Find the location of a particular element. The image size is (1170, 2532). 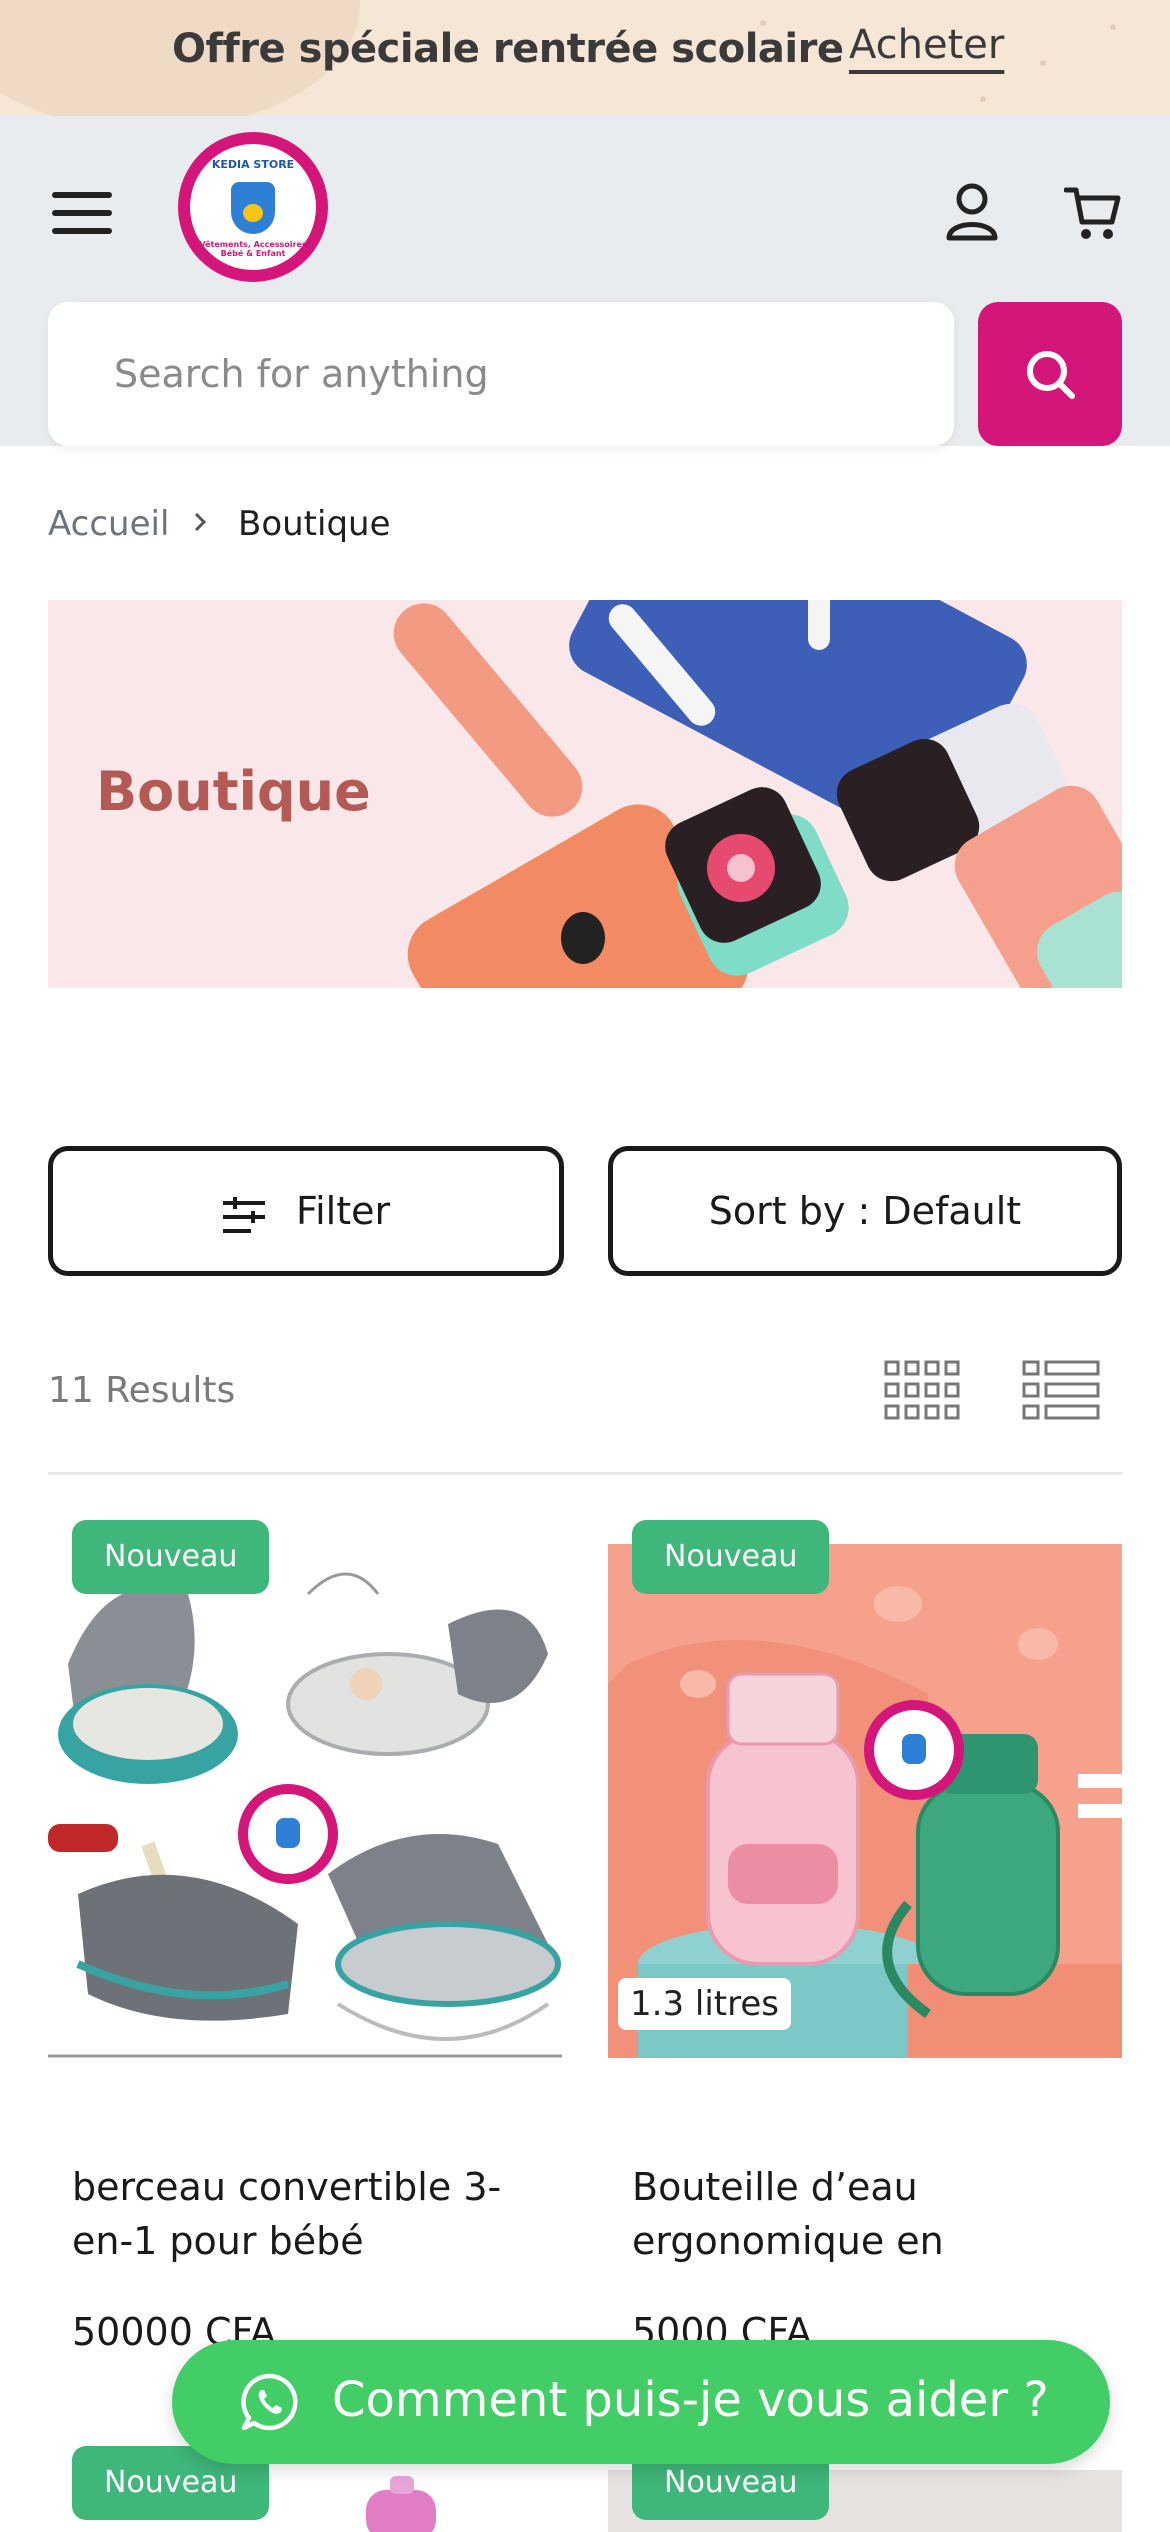

sort-dropdown: Sort by : Default is located at coordinates (865, 1211).